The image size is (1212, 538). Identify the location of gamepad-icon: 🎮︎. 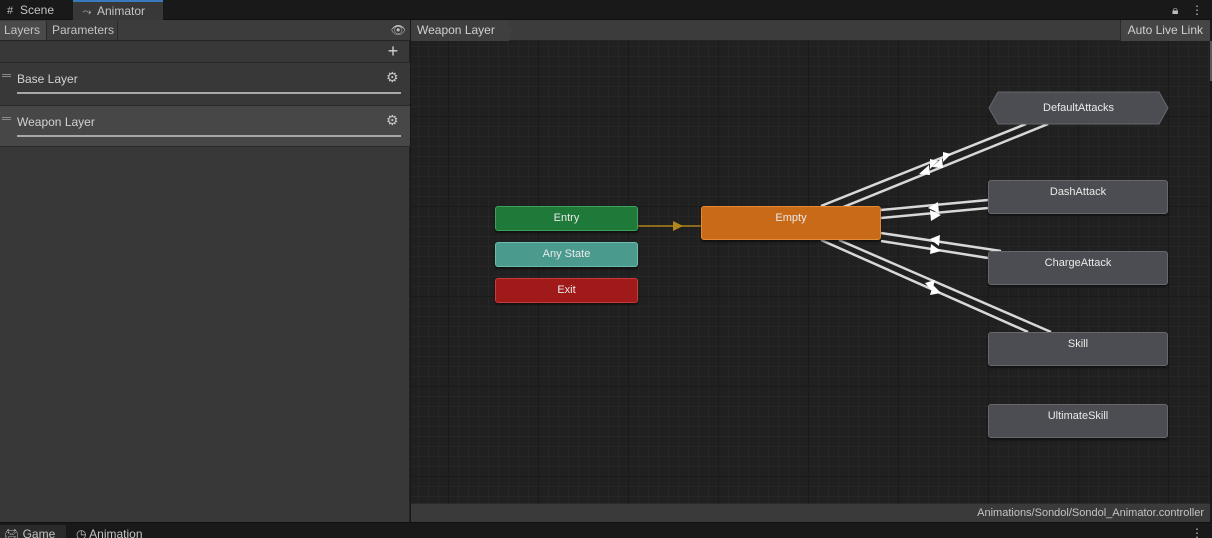
(12, 532).